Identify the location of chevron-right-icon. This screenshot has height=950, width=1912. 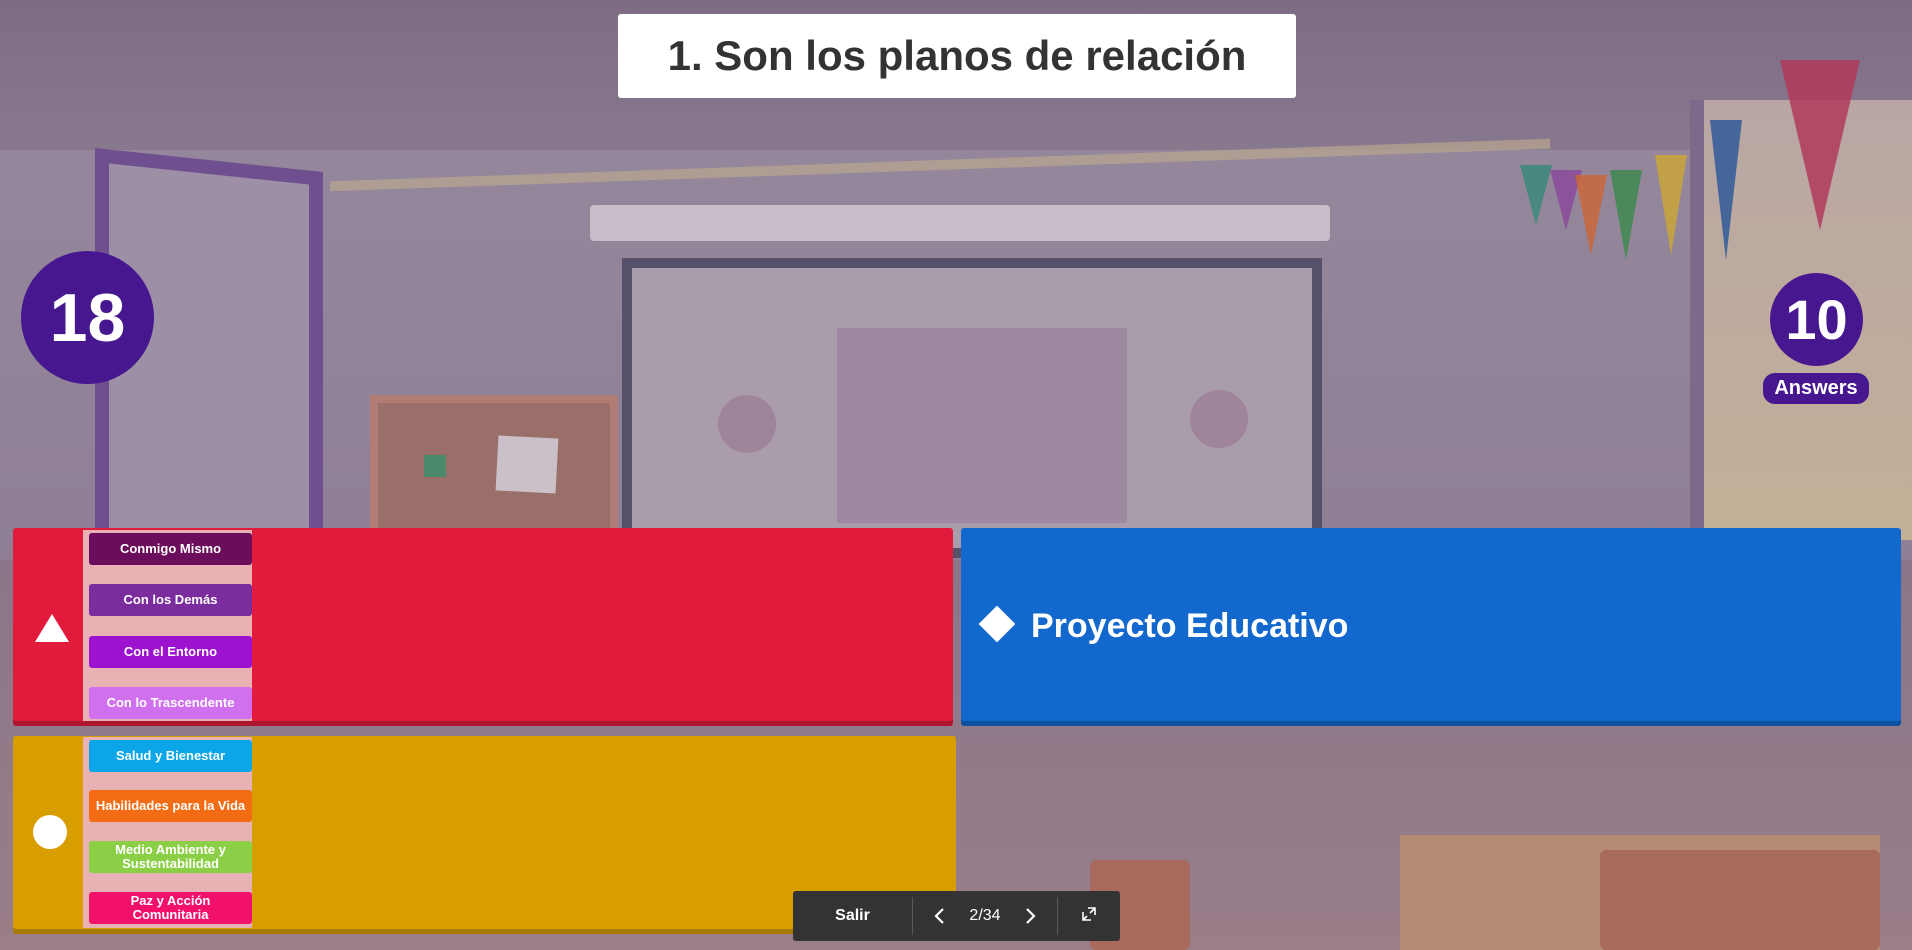
(1030, 916).